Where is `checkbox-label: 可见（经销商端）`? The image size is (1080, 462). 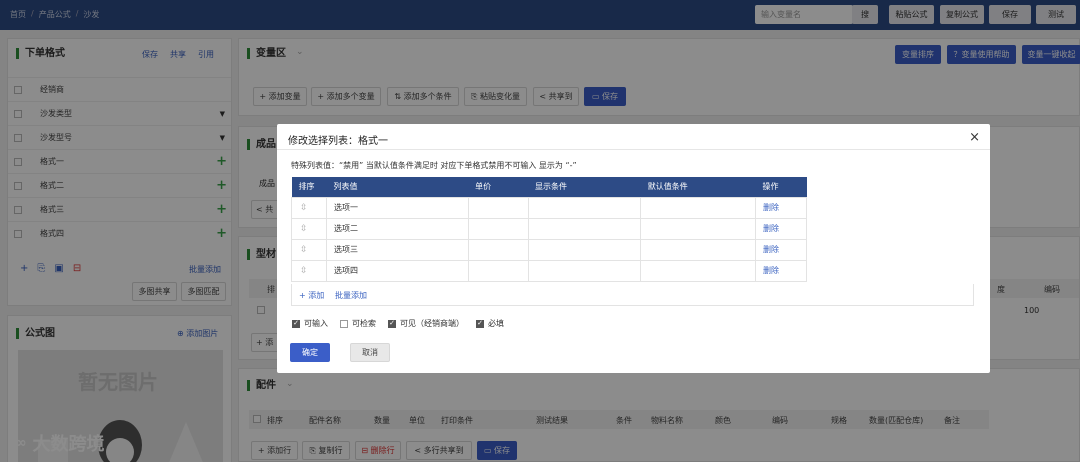
checkbox-label: 可见（经销商端） is located at coordinates (432, 323).